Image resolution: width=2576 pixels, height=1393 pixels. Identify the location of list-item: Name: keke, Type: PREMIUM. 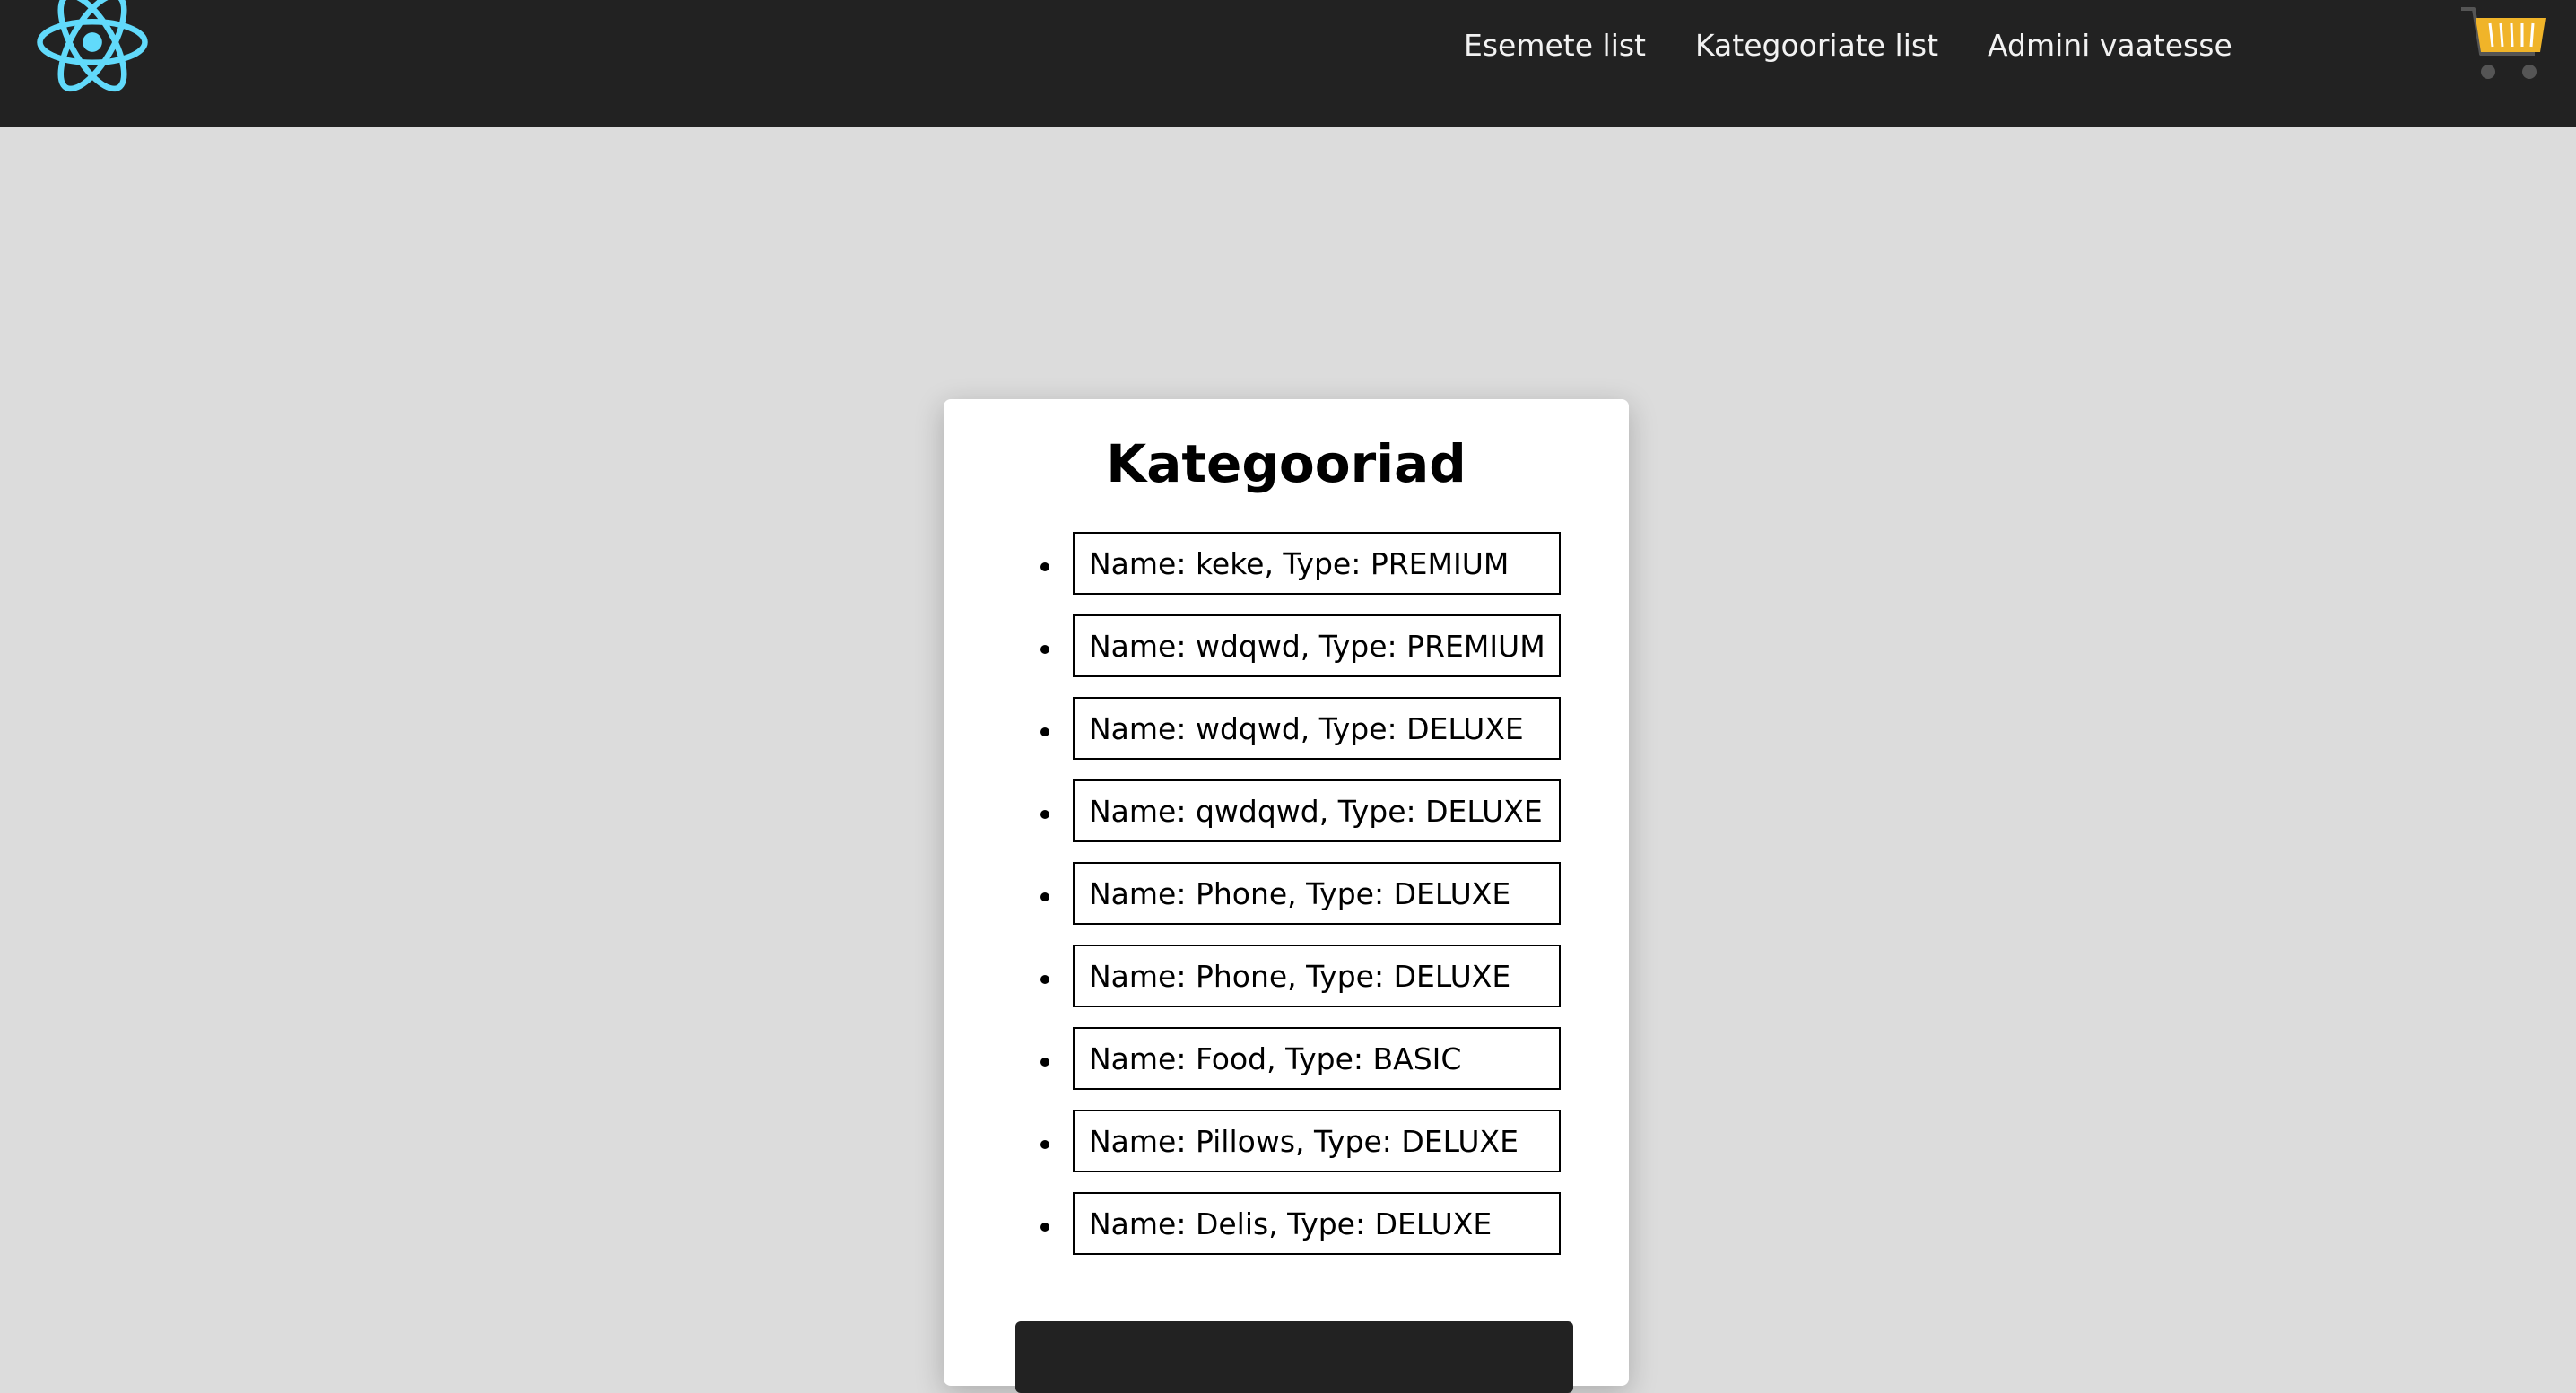
(1286, 565).